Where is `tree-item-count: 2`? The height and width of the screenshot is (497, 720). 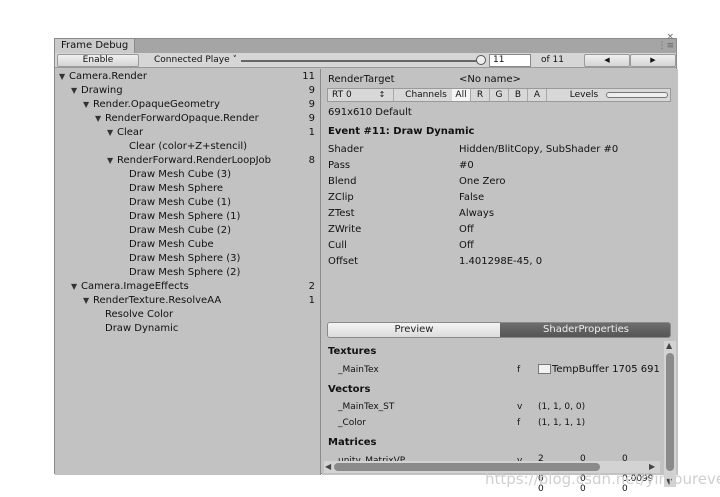
tree-item-count: 2 is located at coordinates (311, 286).